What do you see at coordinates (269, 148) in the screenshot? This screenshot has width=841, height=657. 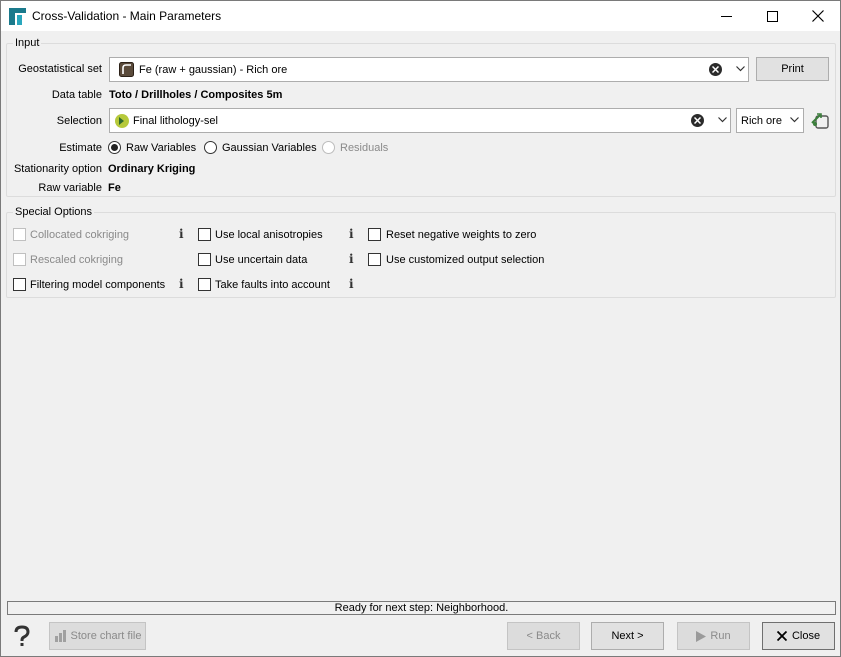 I see `gaussian-variables-label: Gaussian Variables` at bounding box center [269, 148].